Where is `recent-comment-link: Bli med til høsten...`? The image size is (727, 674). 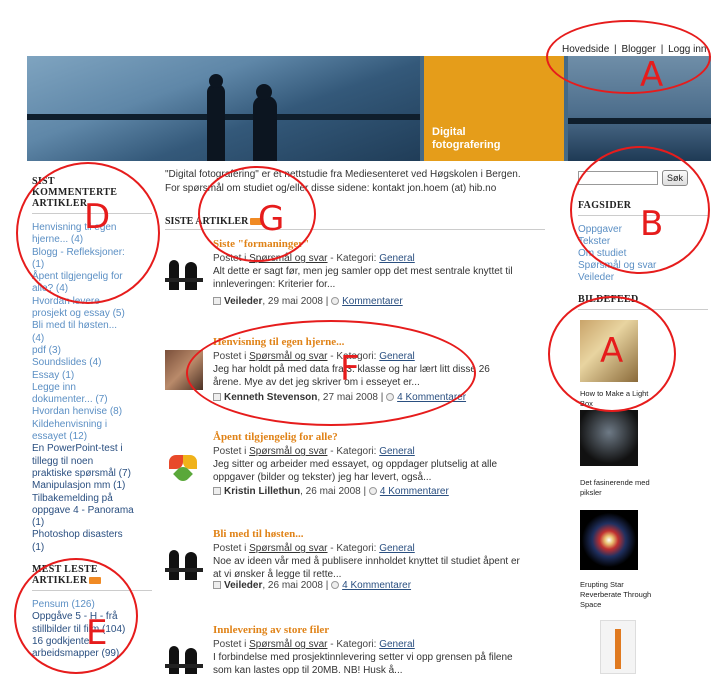 recent-comment-link: Bli med til høsten... is located at coordinates (92, 326).